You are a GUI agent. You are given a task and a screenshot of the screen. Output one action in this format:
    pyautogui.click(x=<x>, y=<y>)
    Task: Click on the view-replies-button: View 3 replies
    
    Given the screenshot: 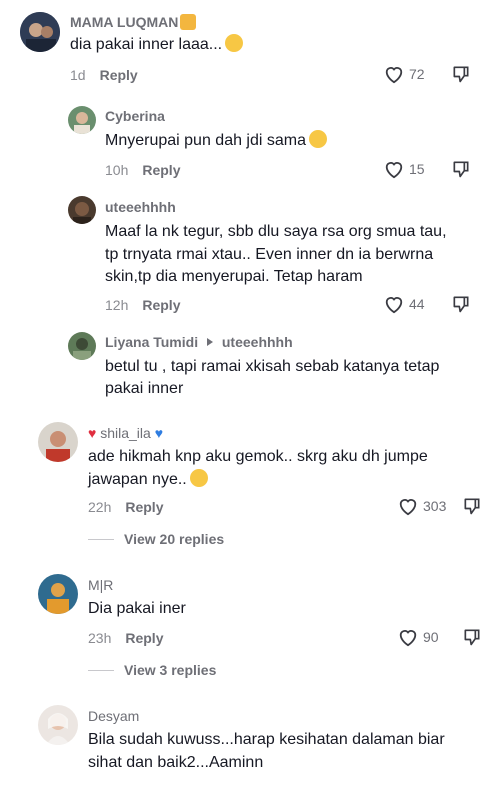 What is the action you would take?
    pyautogui.click(x=152, y=670)
    